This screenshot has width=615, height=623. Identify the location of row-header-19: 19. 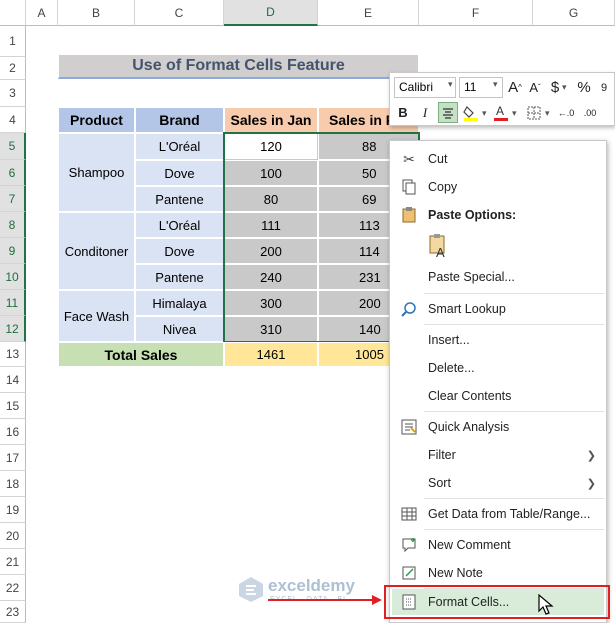
(13, 510).